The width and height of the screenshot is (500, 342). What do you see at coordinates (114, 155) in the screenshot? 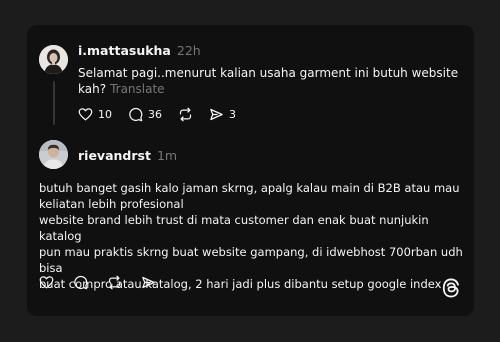
I see `username: rievandrst` at bounding box center [114, 155].